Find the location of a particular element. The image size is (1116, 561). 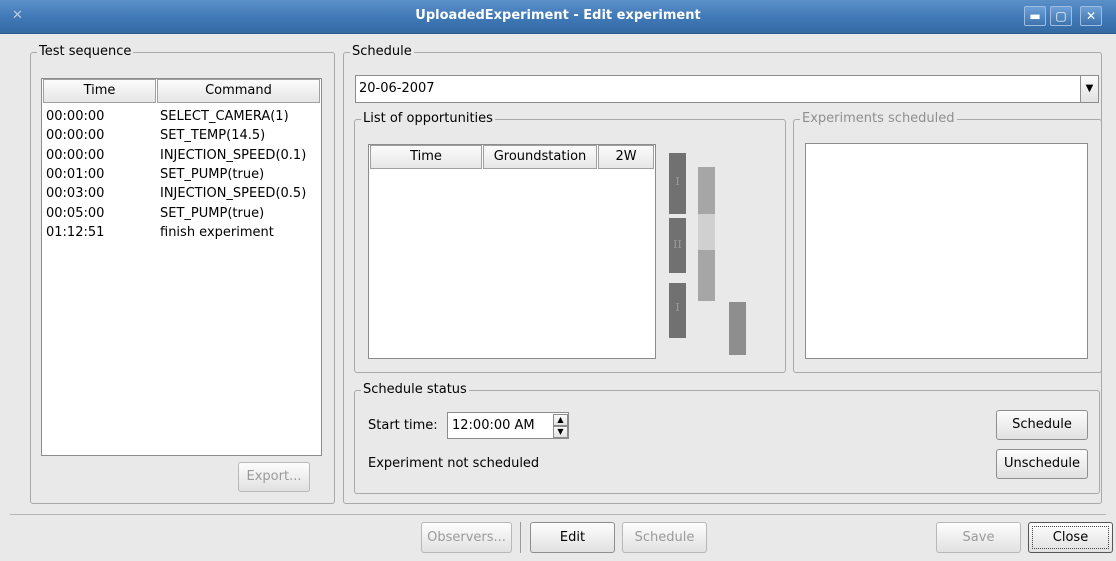

opportunities-table: Time Groundstation 2W is located at coordinates (512, 251).